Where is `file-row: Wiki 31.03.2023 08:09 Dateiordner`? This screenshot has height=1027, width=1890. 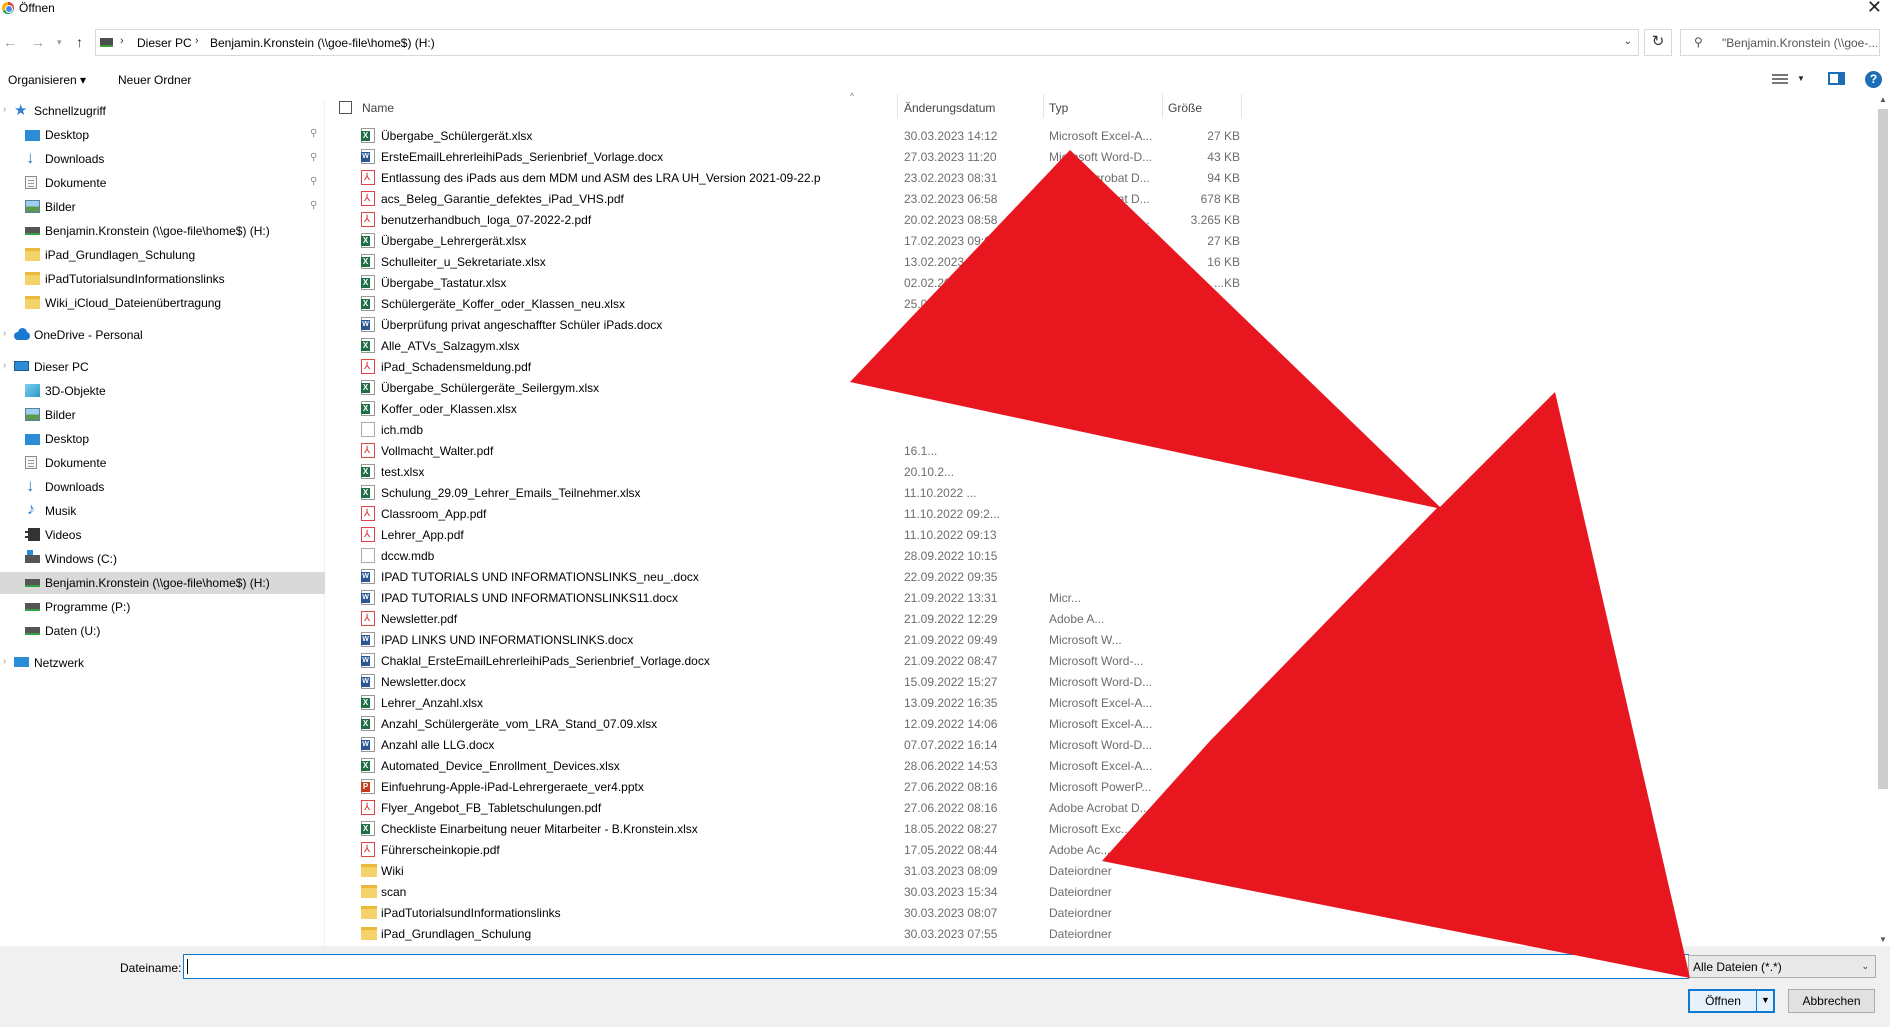
file-row: Wiki 31.03.2023 08:09 Dateiordner is located at coordinates (1102, 870).